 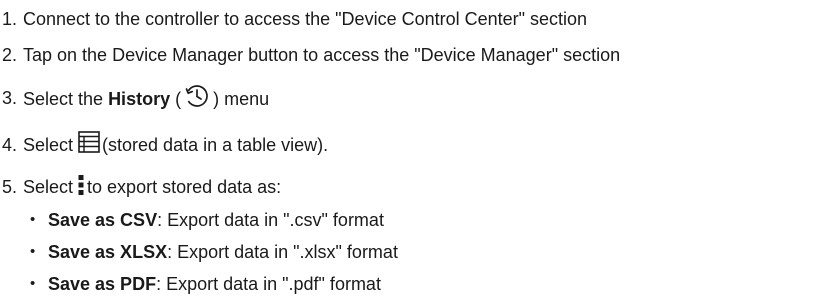 I want to click on step-text-prefix: Select the, so click(x=66, y=99).